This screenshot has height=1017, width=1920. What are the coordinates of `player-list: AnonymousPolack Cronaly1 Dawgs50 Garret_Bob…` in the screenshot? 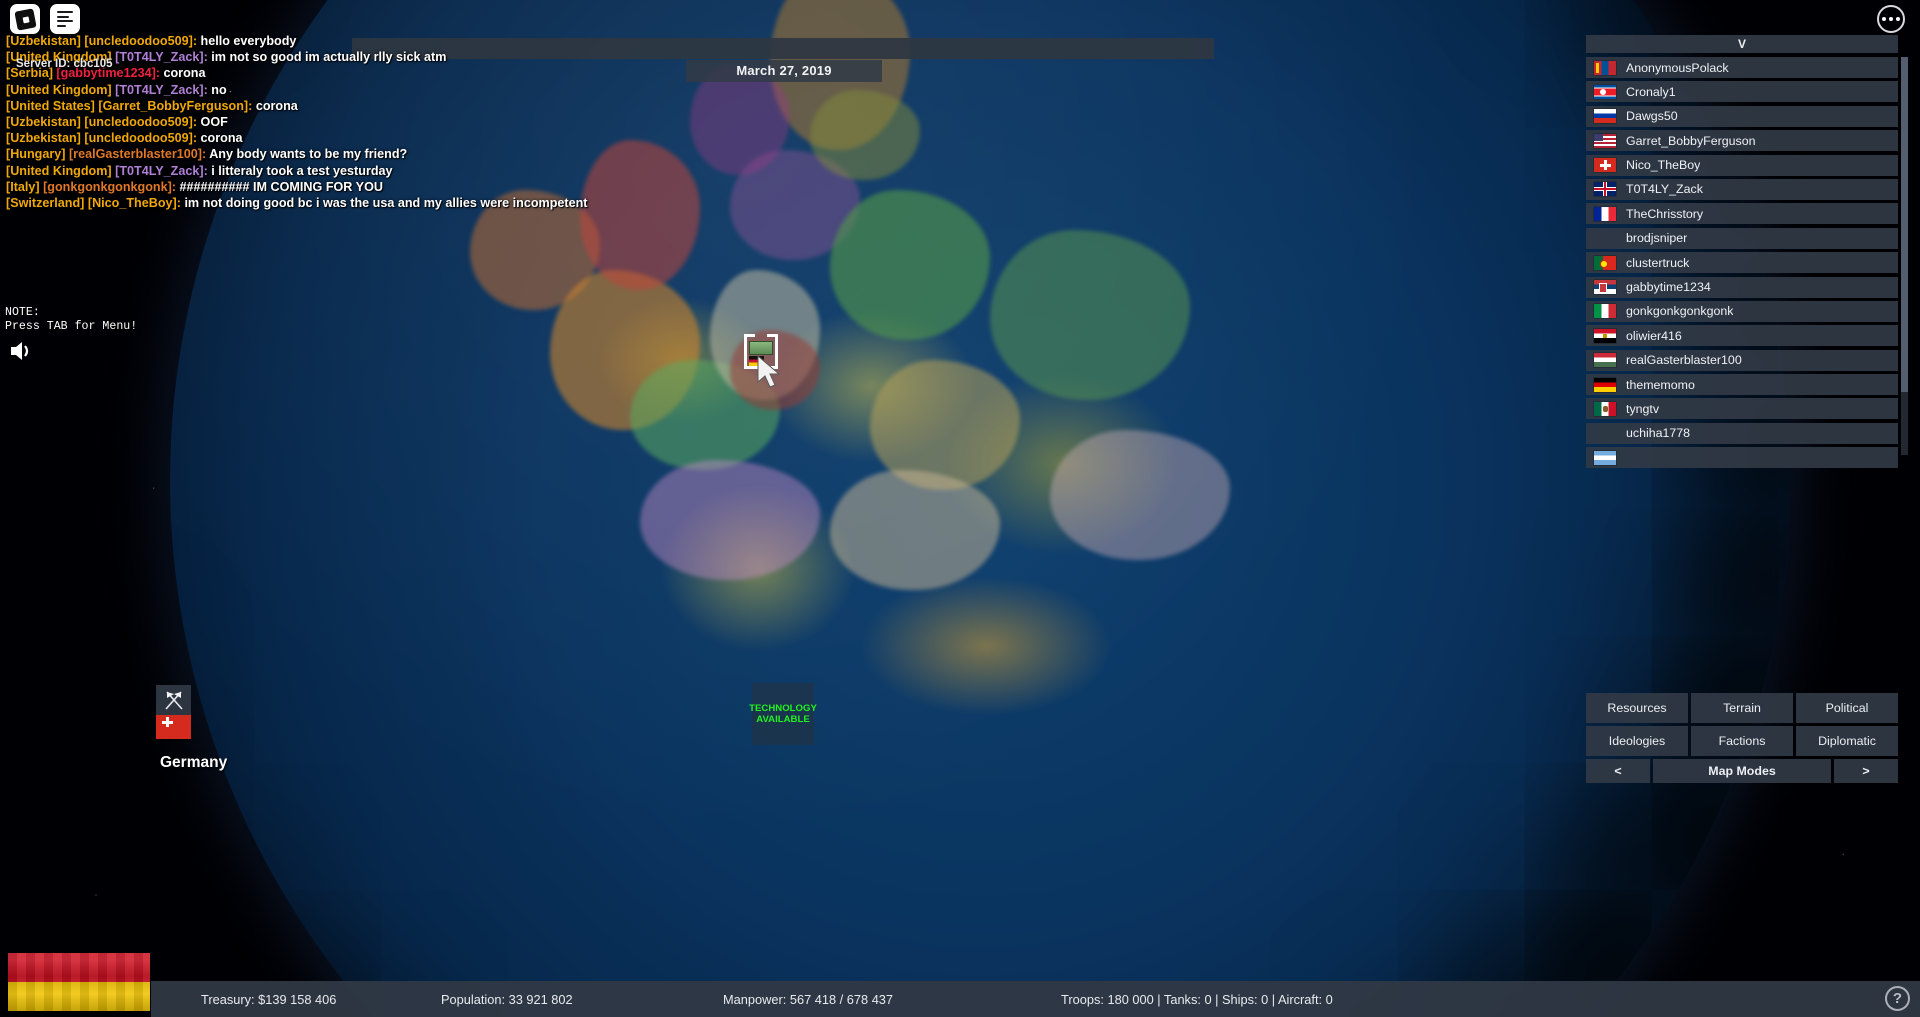 It's located at (1742, 267).